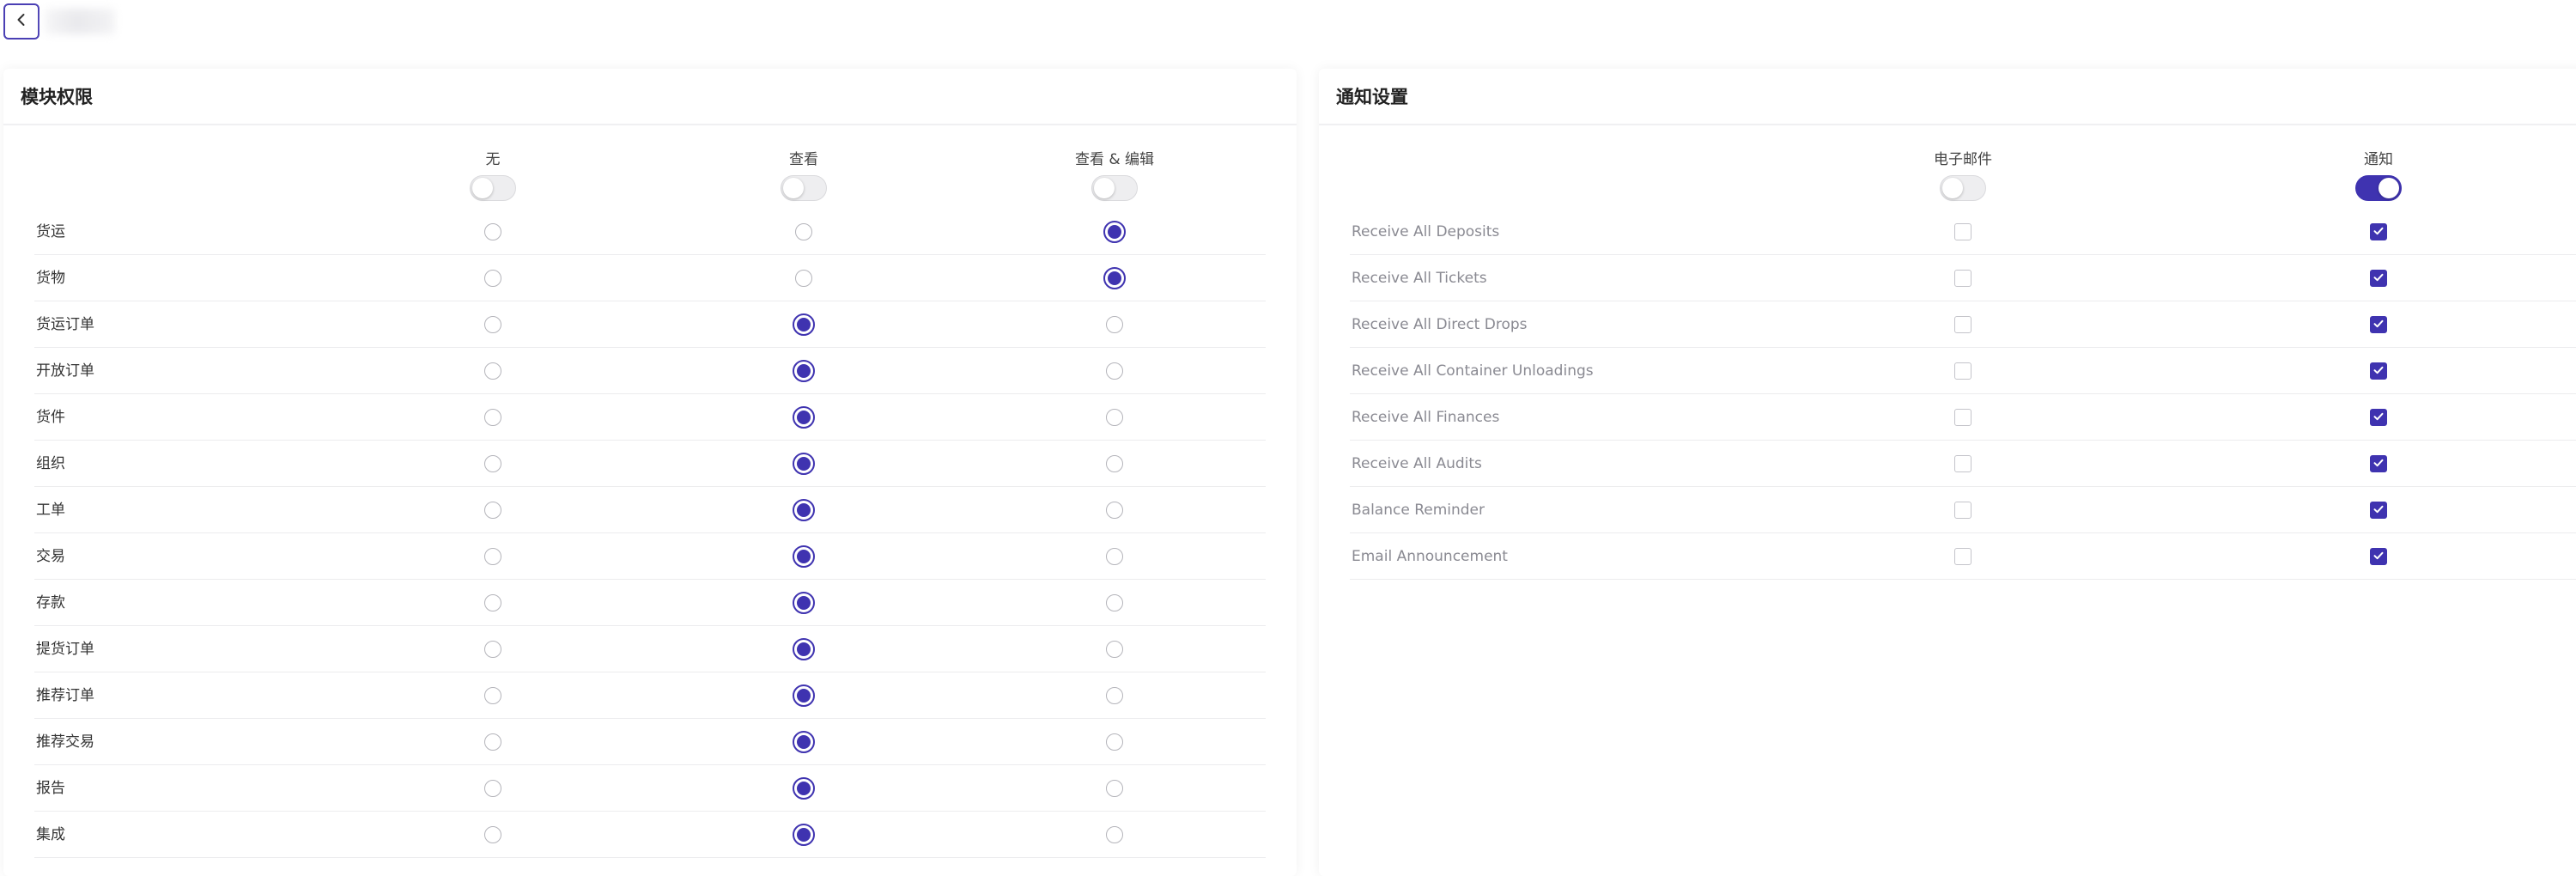 The height and width of the screenshot is (876, 2576). I want to click on permission-row: 货物, so click(650, 278).